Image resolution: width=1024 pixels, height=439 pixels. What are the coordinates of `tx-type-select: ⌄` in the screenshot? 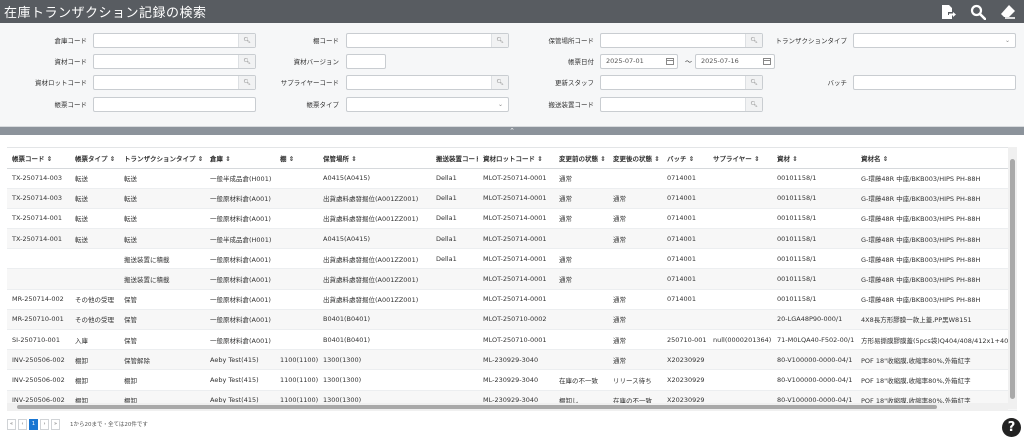 It's located at (934, 40).